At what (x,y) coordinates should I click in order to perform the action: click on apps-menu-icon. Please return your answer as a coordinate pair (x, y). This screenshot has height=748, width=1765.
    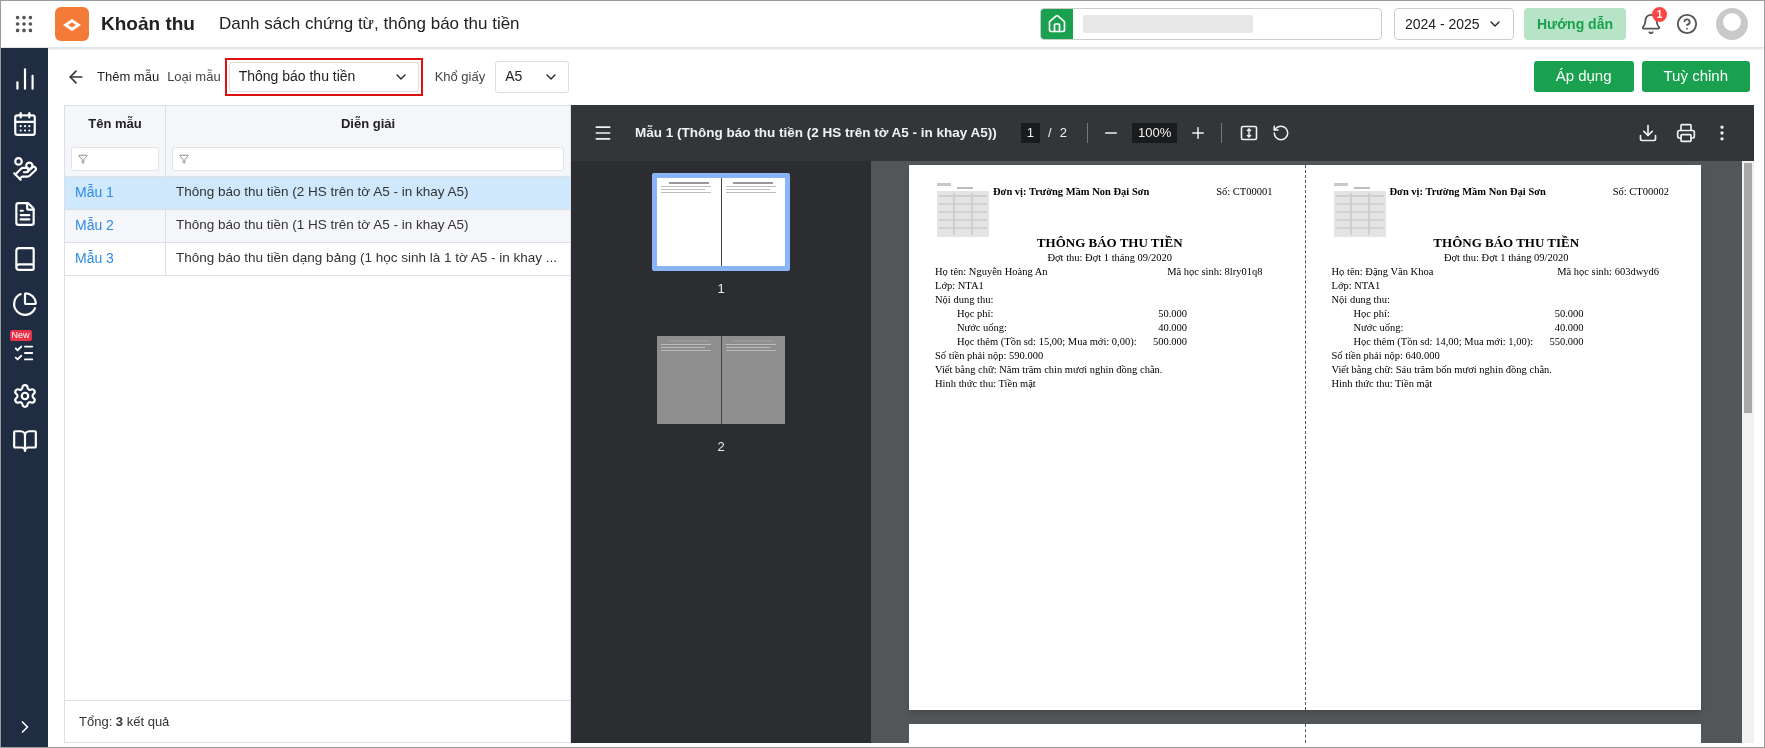
    Looking at the image, I should click on (24, 24).